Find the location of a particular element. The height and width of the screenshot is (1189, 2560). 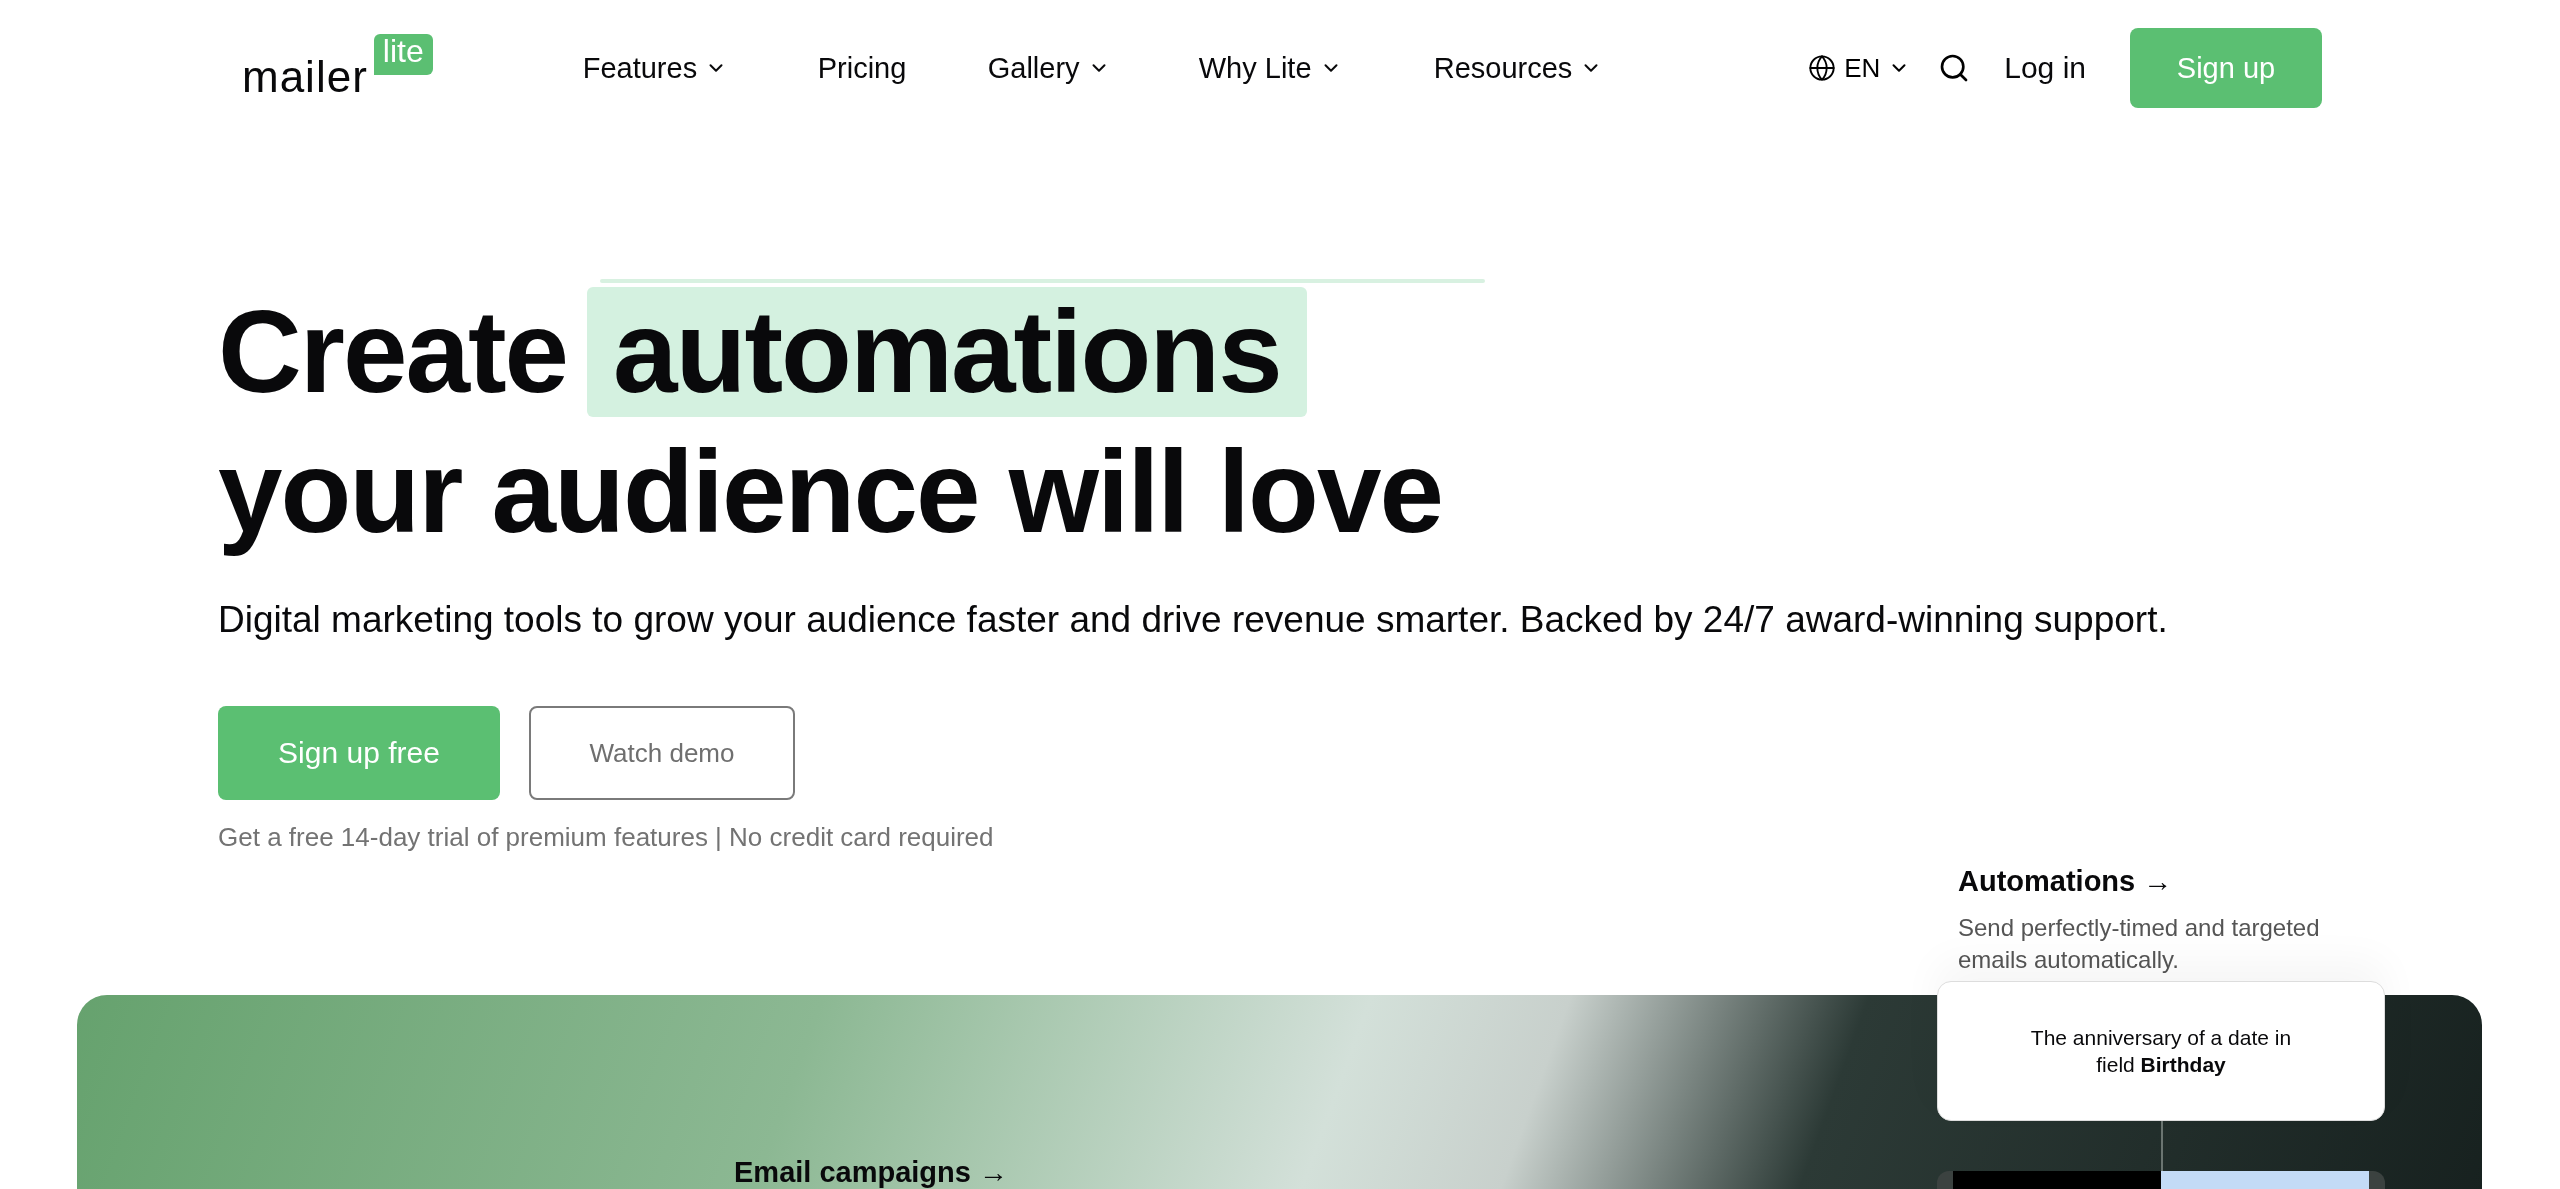

login-link: Log in is located at coordinates (2045, 68).